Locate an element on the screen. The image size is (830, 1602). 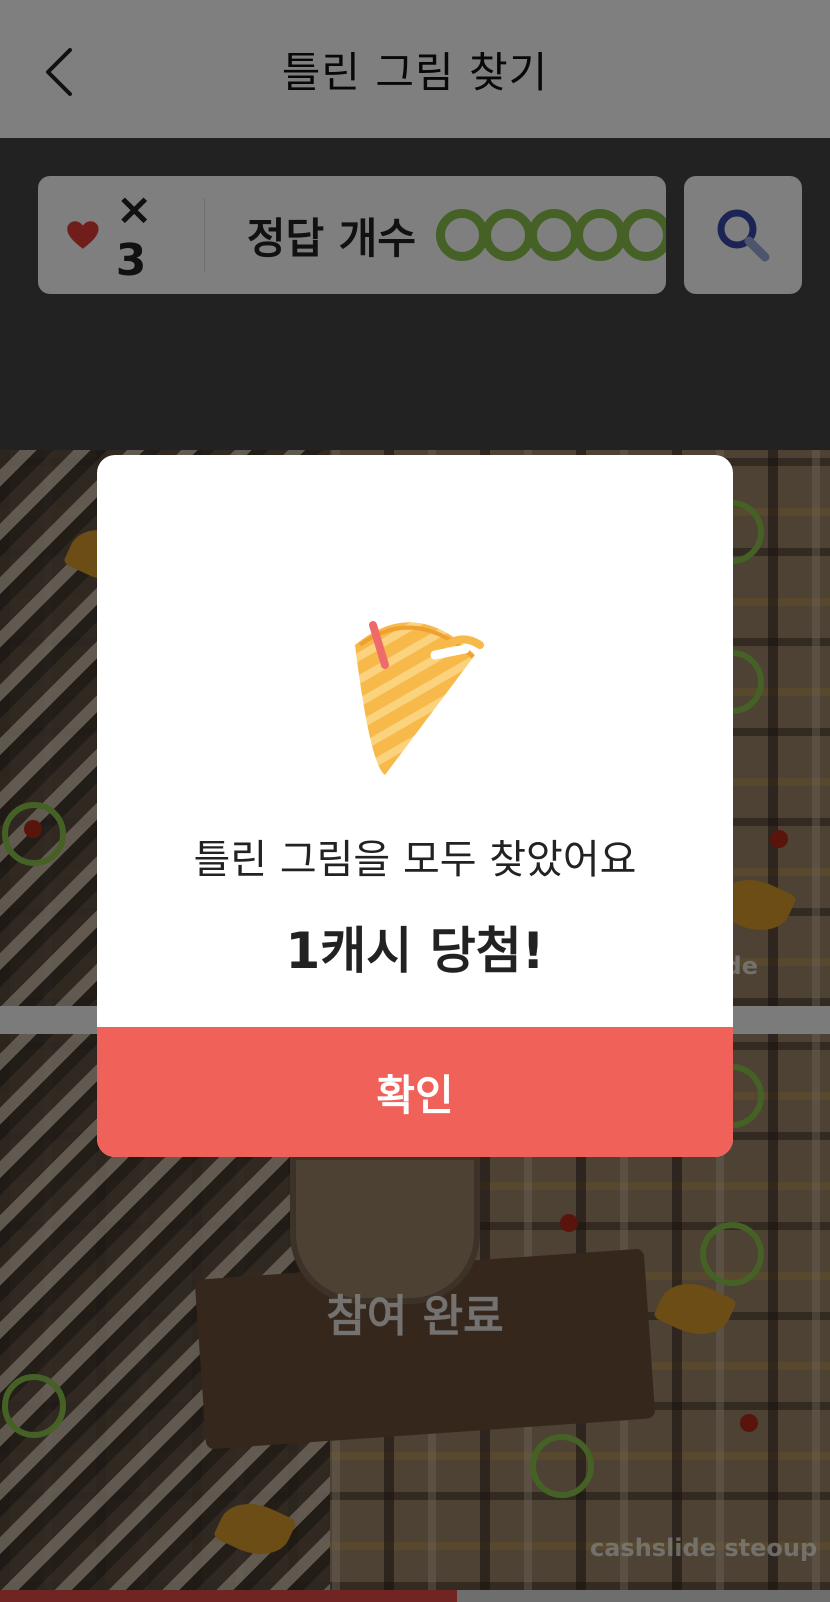
confirm-button: 확인 is located at coordinates (415, 1092).